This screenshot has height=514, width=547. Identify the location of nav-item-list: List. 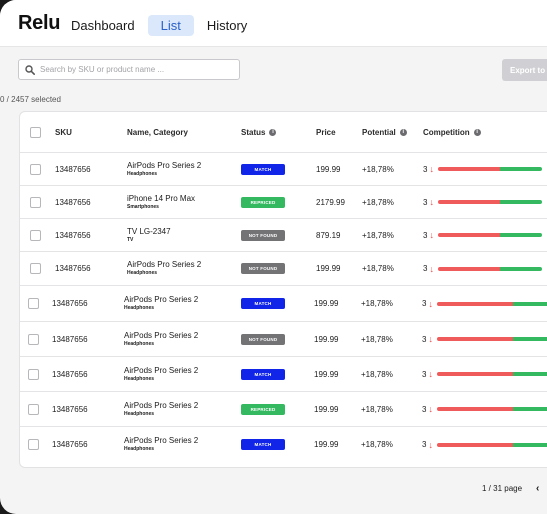
(170, 25).